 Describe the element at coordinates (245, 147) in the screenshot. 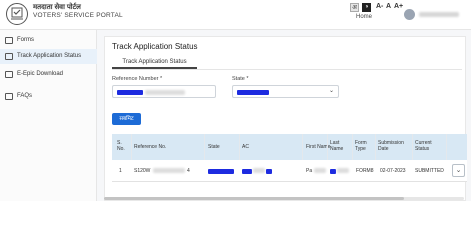

I see `column-header-ac: AC` at that location.